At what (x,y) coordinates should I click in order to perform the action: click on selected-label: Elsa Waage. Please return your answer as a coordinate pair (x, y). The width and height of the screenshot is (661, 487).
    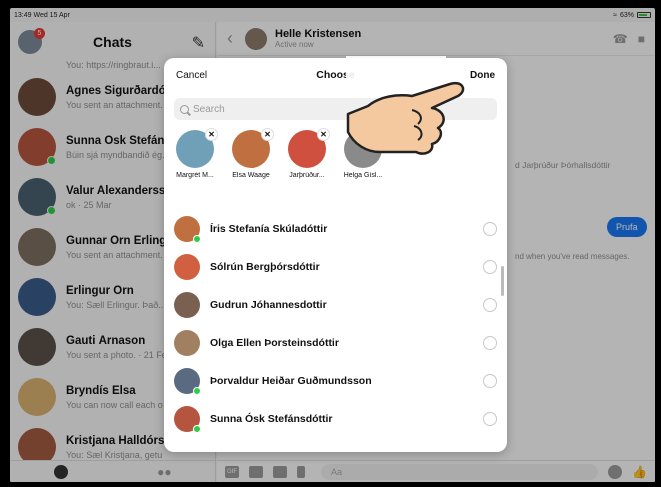
    Looking at the image, I should click on (251, 175).